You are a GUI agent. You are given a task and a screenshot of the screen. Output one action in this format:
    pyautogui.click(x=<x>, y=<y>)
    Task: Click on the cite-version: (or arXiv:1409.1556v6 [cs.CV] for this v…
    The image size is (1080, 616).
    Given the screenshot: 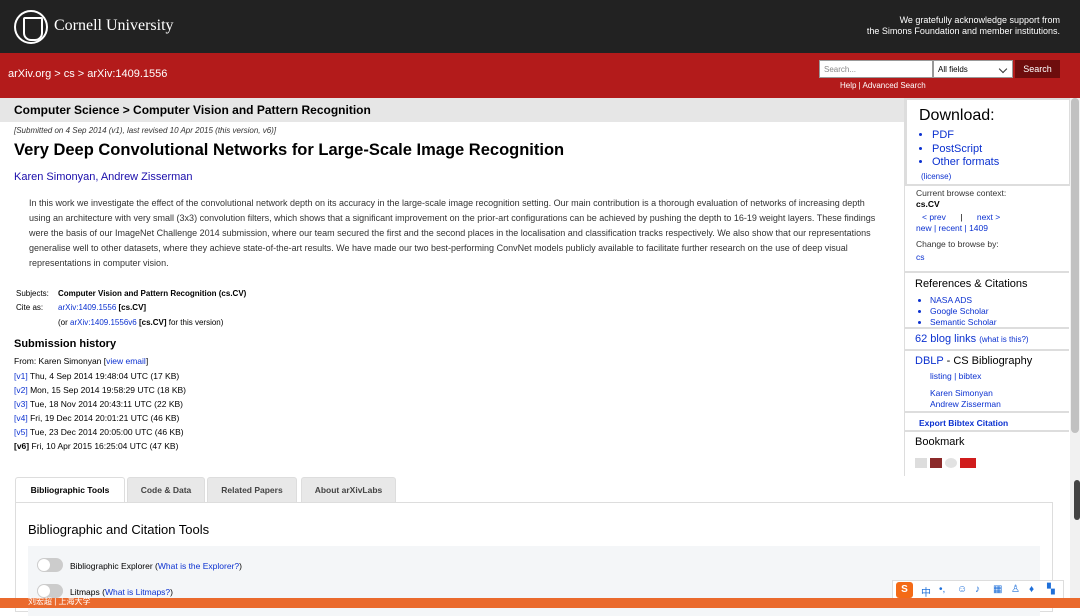 What is the action you would take?
    pyautogui.click(x=140, y=322)
    